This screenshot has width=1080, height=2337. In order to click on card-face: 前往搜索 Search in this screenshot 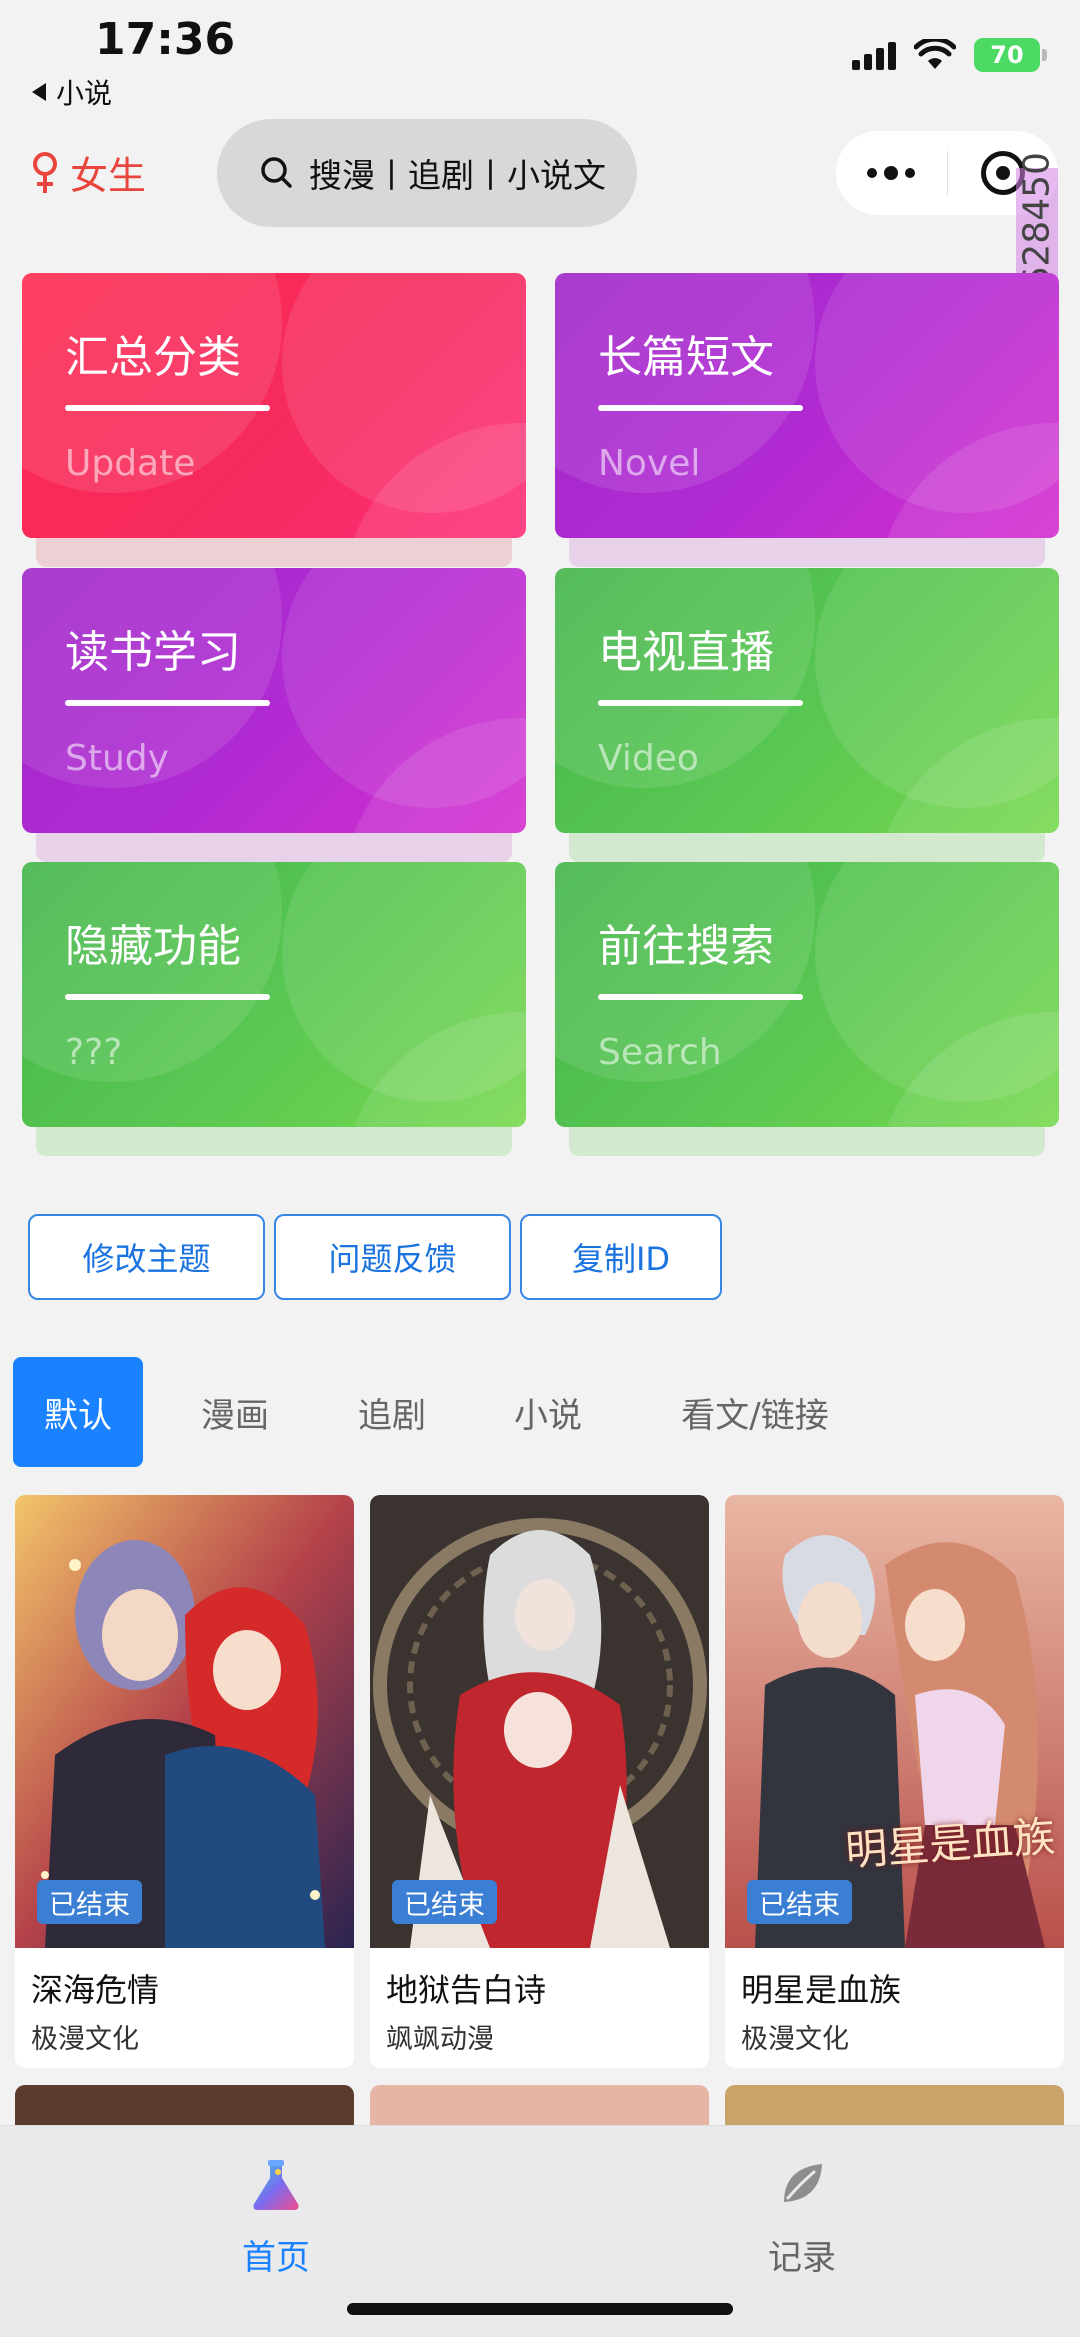, I will do `click(807, 994)`.